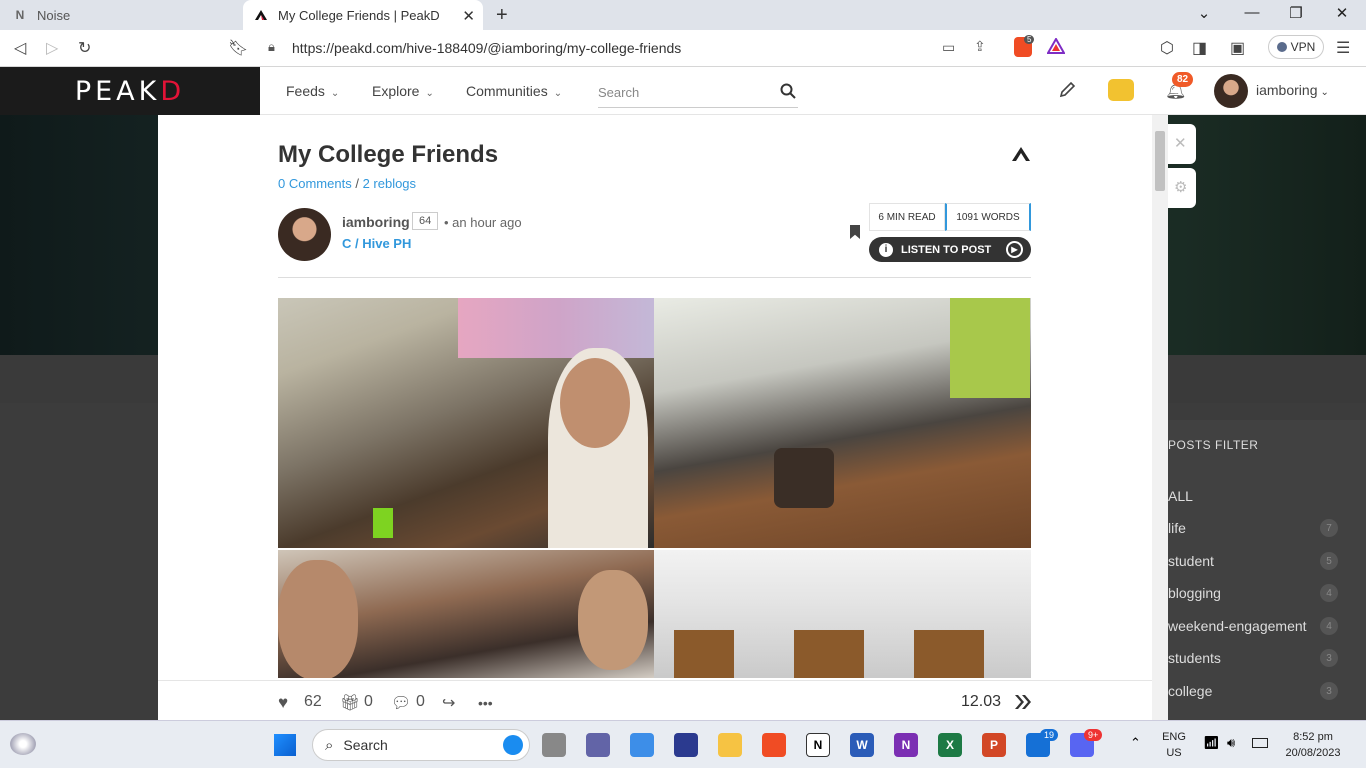  I want to click on task-view-icon, so click(554, 745).